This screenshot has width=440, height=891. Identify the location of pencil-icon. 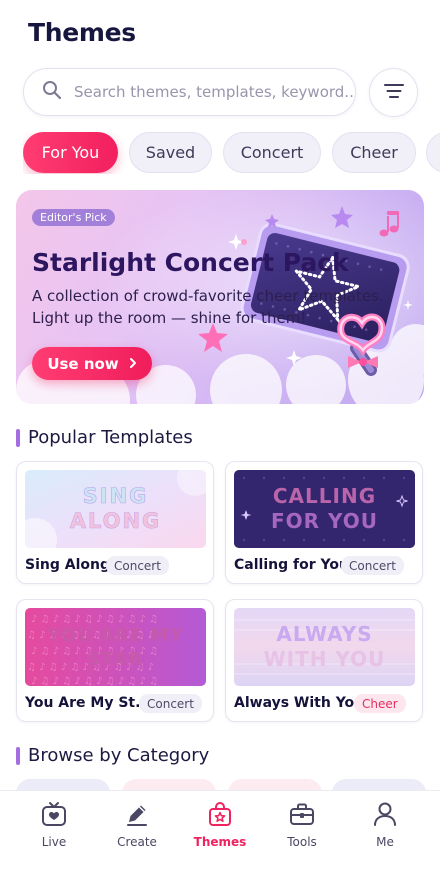
(137, 816).